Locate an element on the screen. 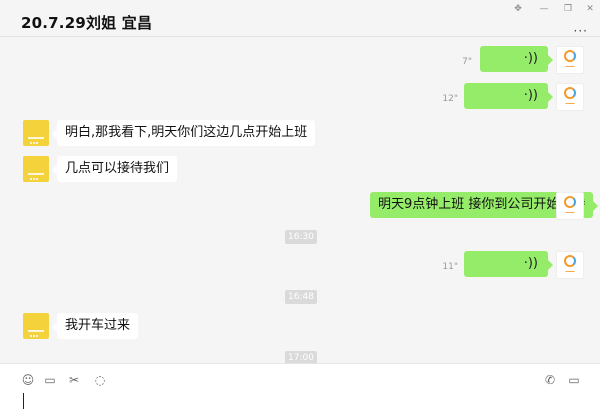 The height and width of the screenshot is (411, 600). voice-duration: 11" is located at coordinates (450, 267).